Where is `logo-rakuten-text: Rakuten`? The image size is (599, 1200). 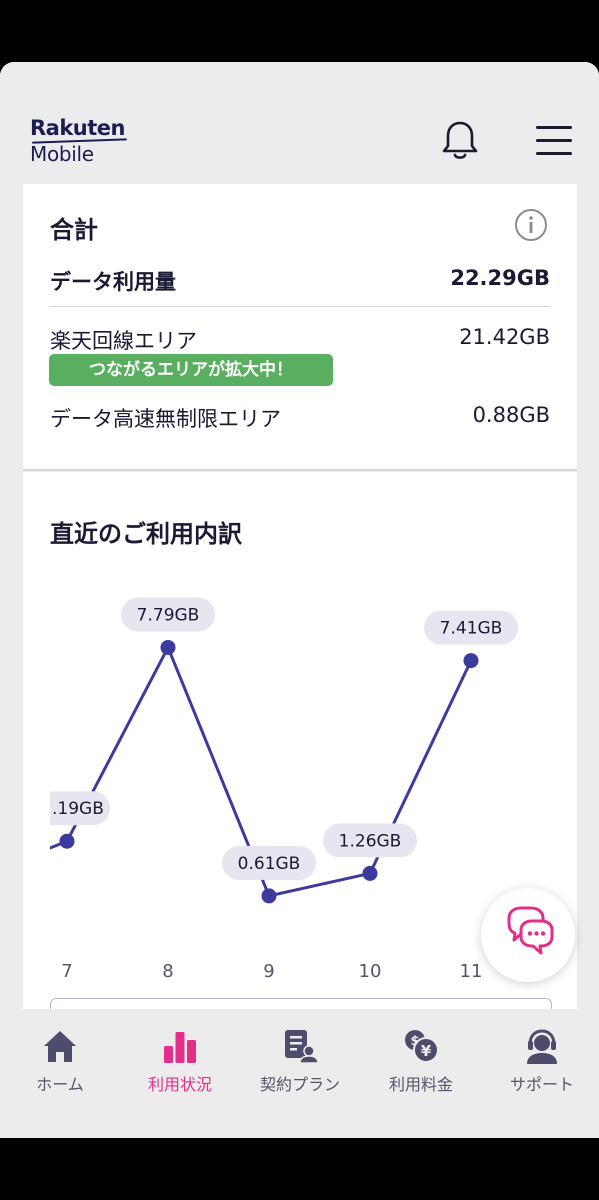 logo-rakuten-text: Rakuten is located at coordinates (78, 128).